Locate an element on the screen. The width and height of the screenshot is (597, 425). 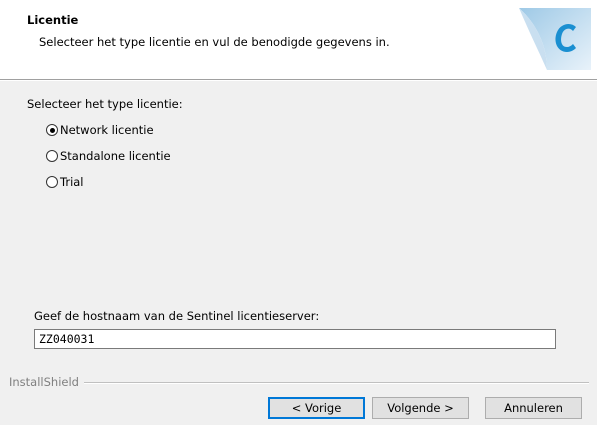
radio-button-checked is located at coordinates (52, 130).